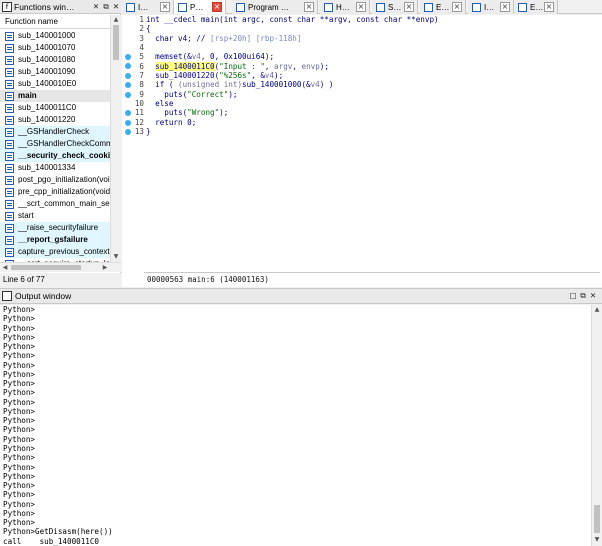  What do you see at coordinates (368, 75) in the screenshot?
I see `code-line: 7 sub_140001220("%256s", & v4);` at bounding box center [368, 75].